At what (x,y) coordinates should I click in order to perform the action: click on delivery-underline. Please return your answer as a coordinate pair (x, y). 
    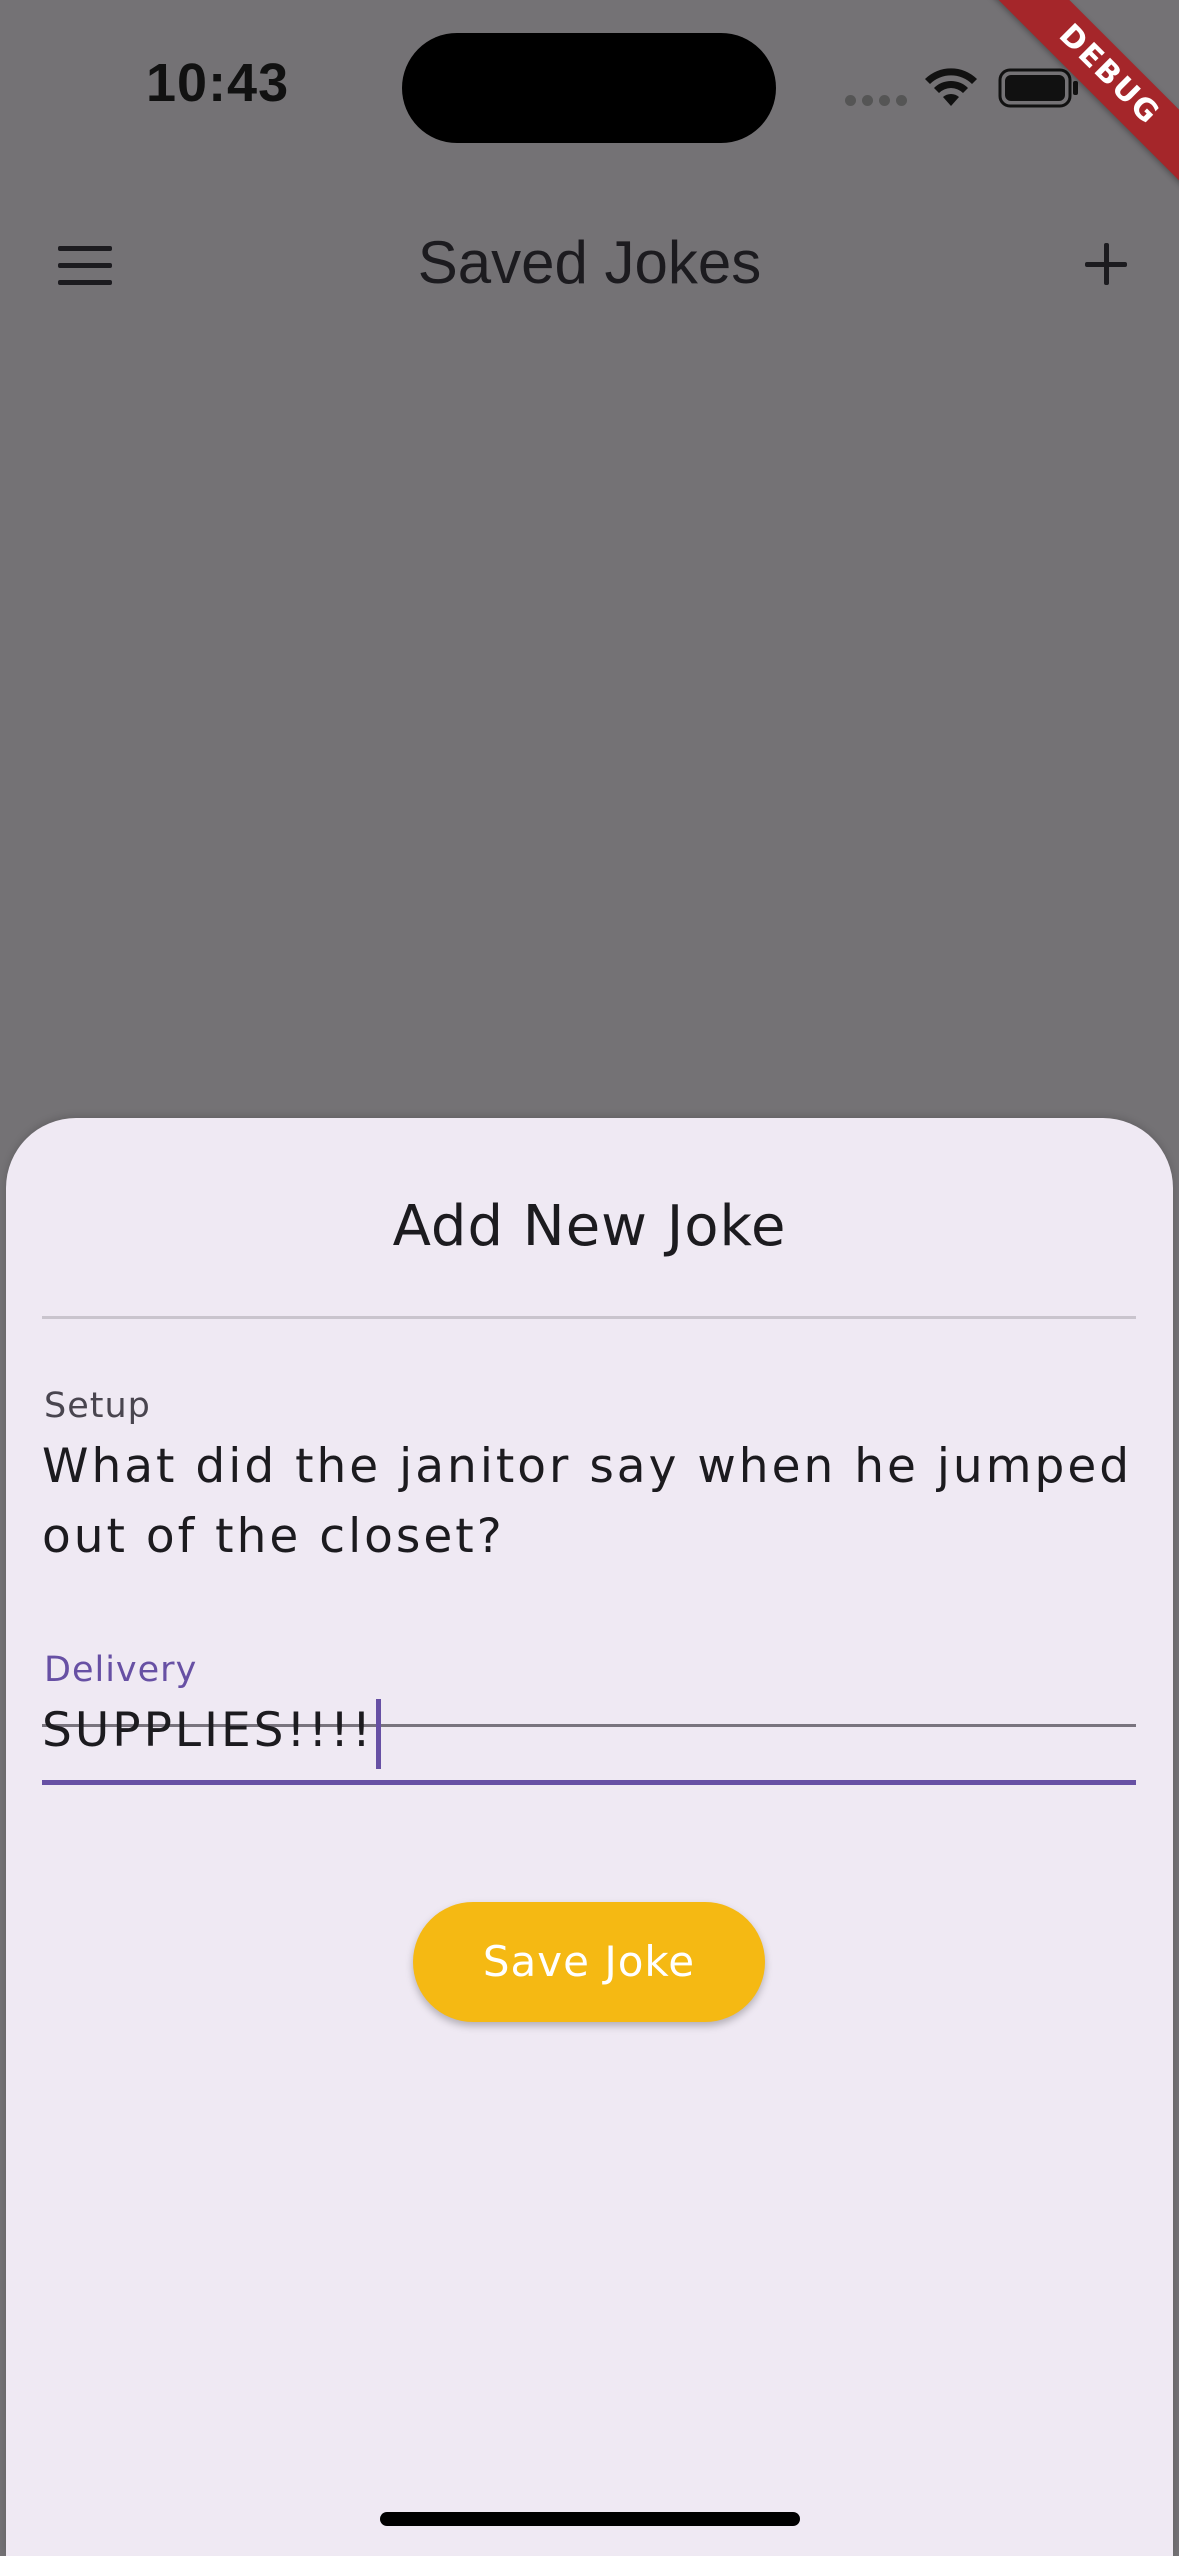
    Looking at the image, I should click on (589, 1782).